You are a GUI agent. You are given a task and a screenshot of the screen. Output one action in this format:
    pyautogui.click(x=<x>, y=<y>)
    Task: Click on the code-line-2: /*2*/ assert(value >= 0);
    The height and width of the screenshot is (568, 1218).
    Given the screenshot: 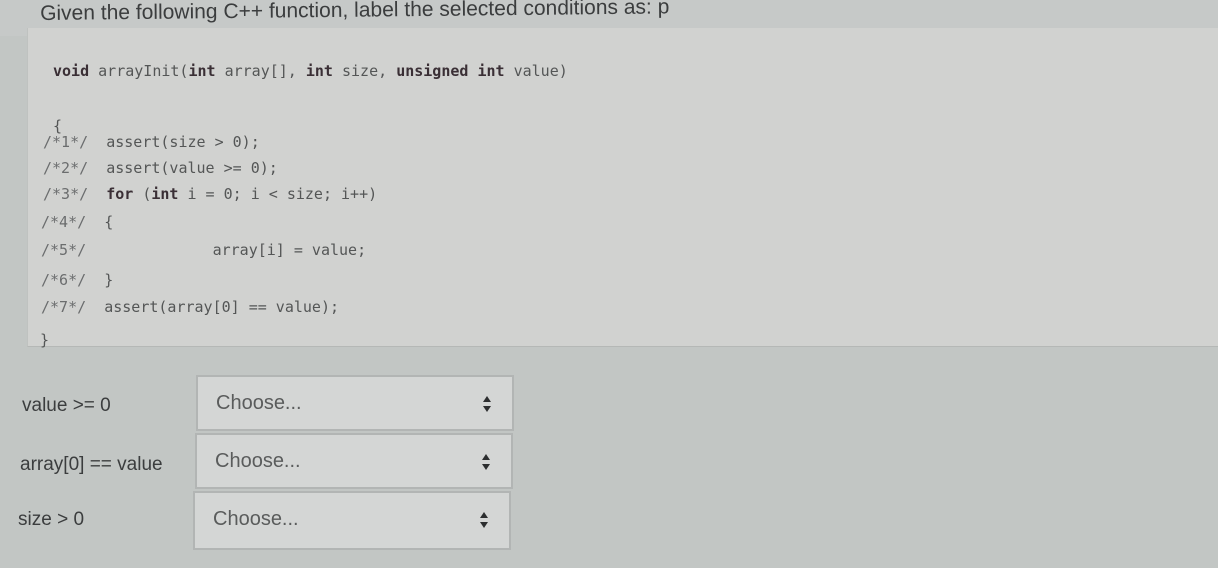 What is the action you would take?
    pyautogui.click(x=160, y=168)
    